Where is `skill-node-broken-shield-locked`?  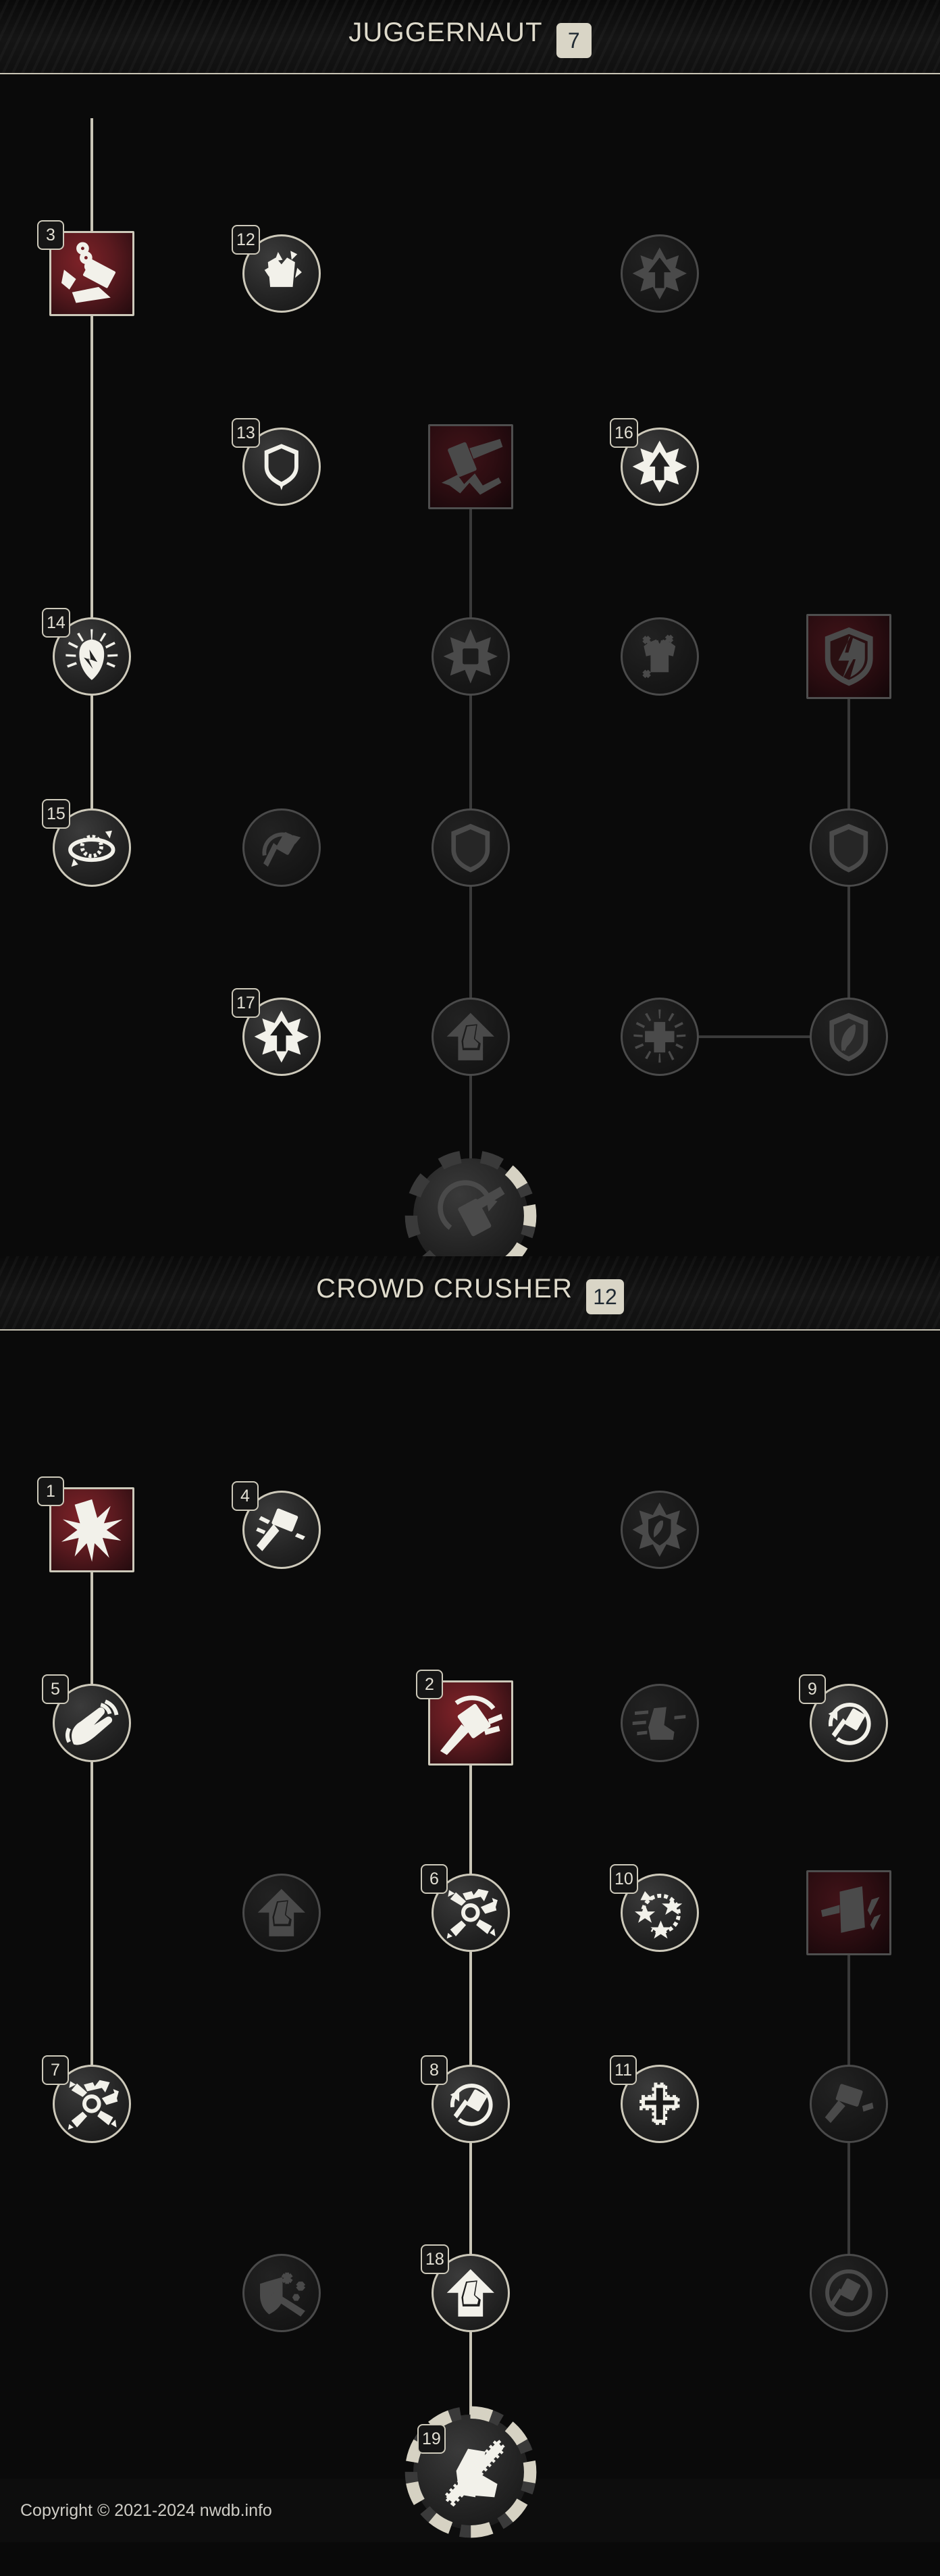
skill-node-broken-shield-locked is located at coordinates (848, 656).